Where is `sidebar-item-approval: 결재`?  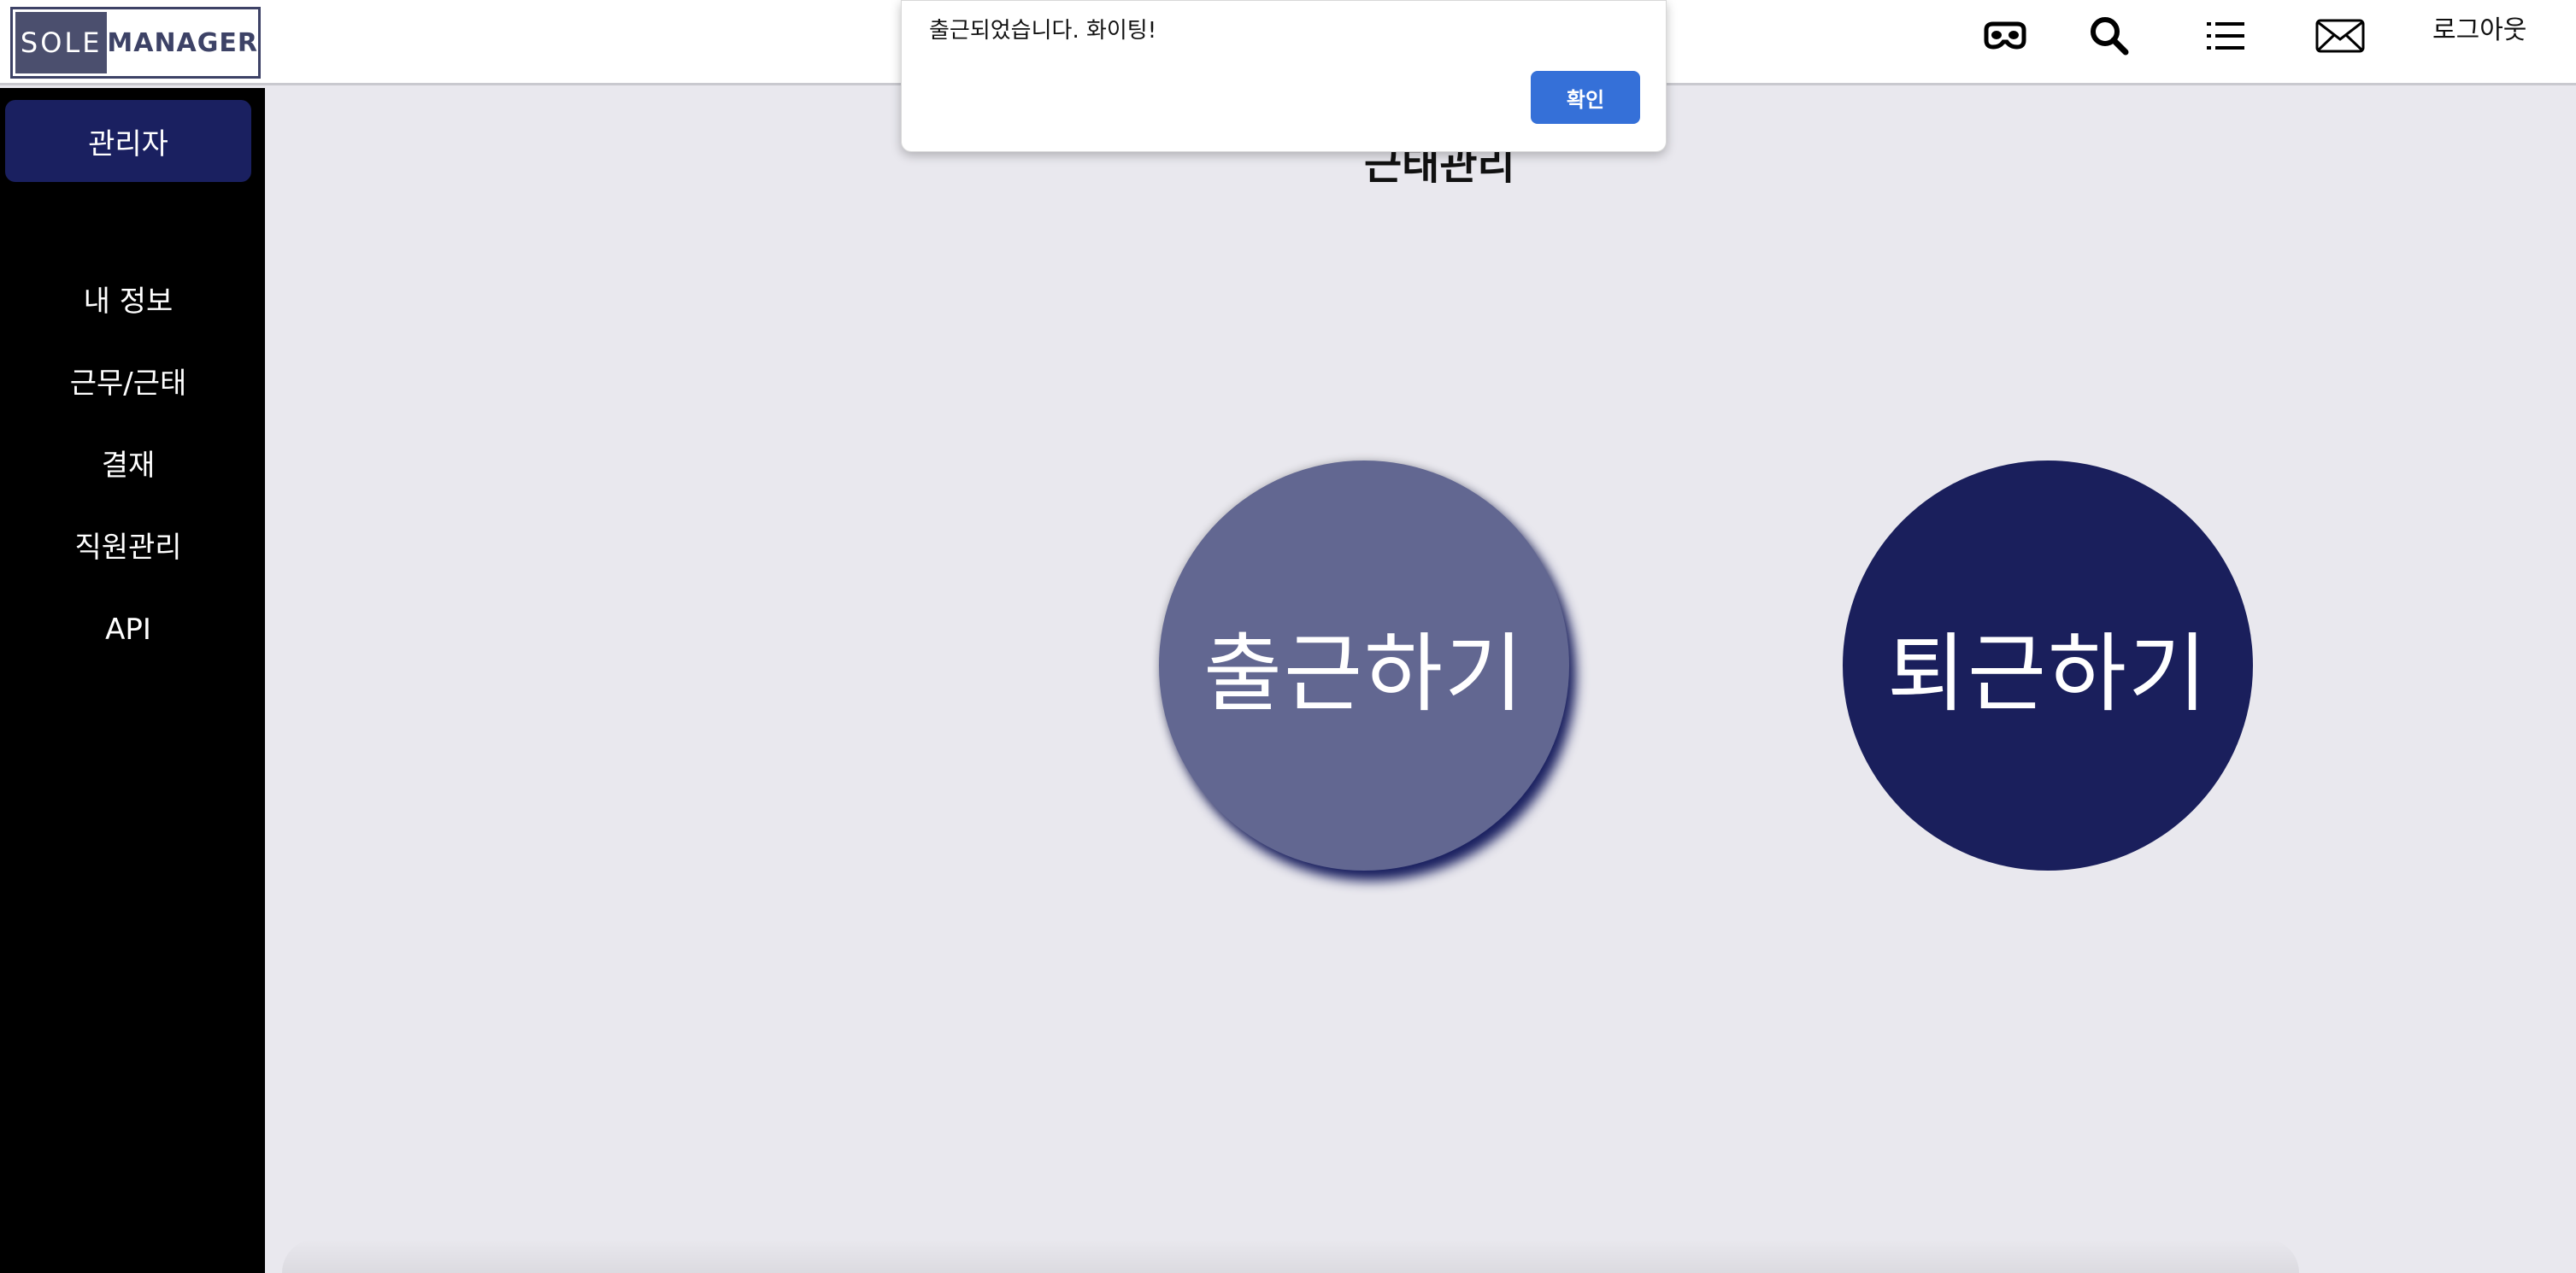 sidebar-item-approval: 결재 is located at coordinates (128, 466).